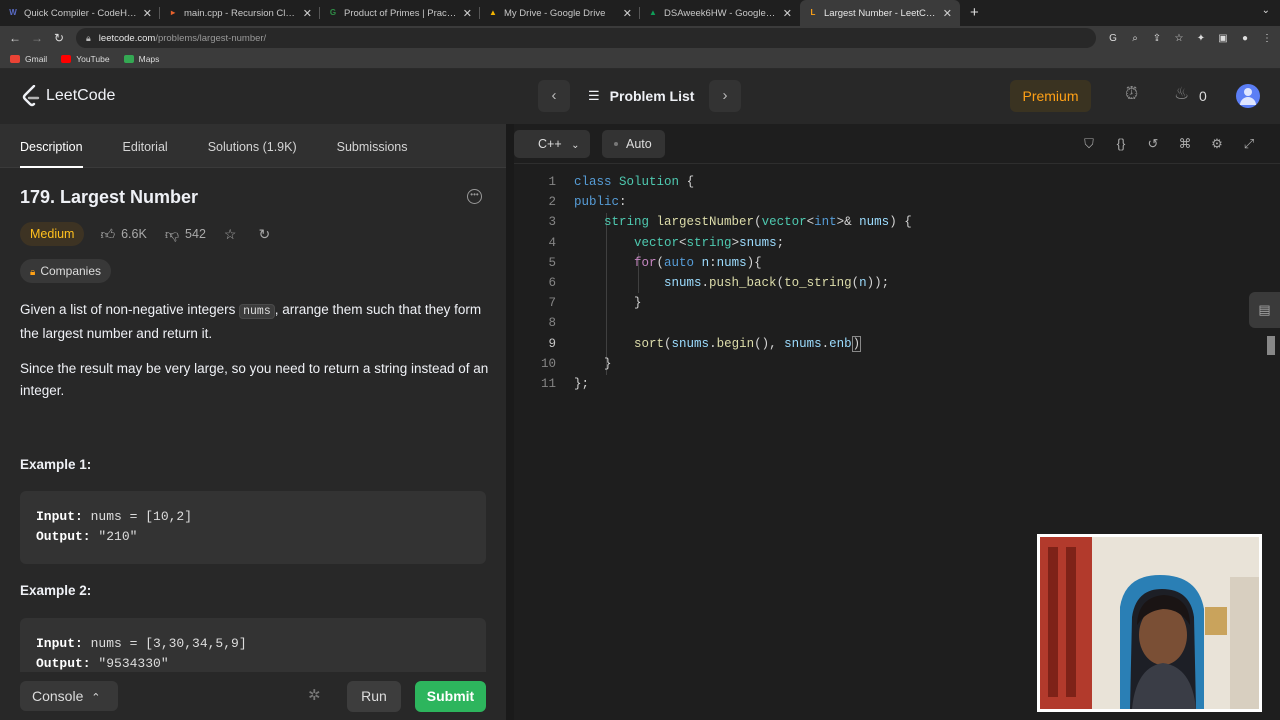 This screenshot has height=720, width=1280. Describe the element at coordinates (1149, 623) in the screenshot. I see `webcam-video` at that location.